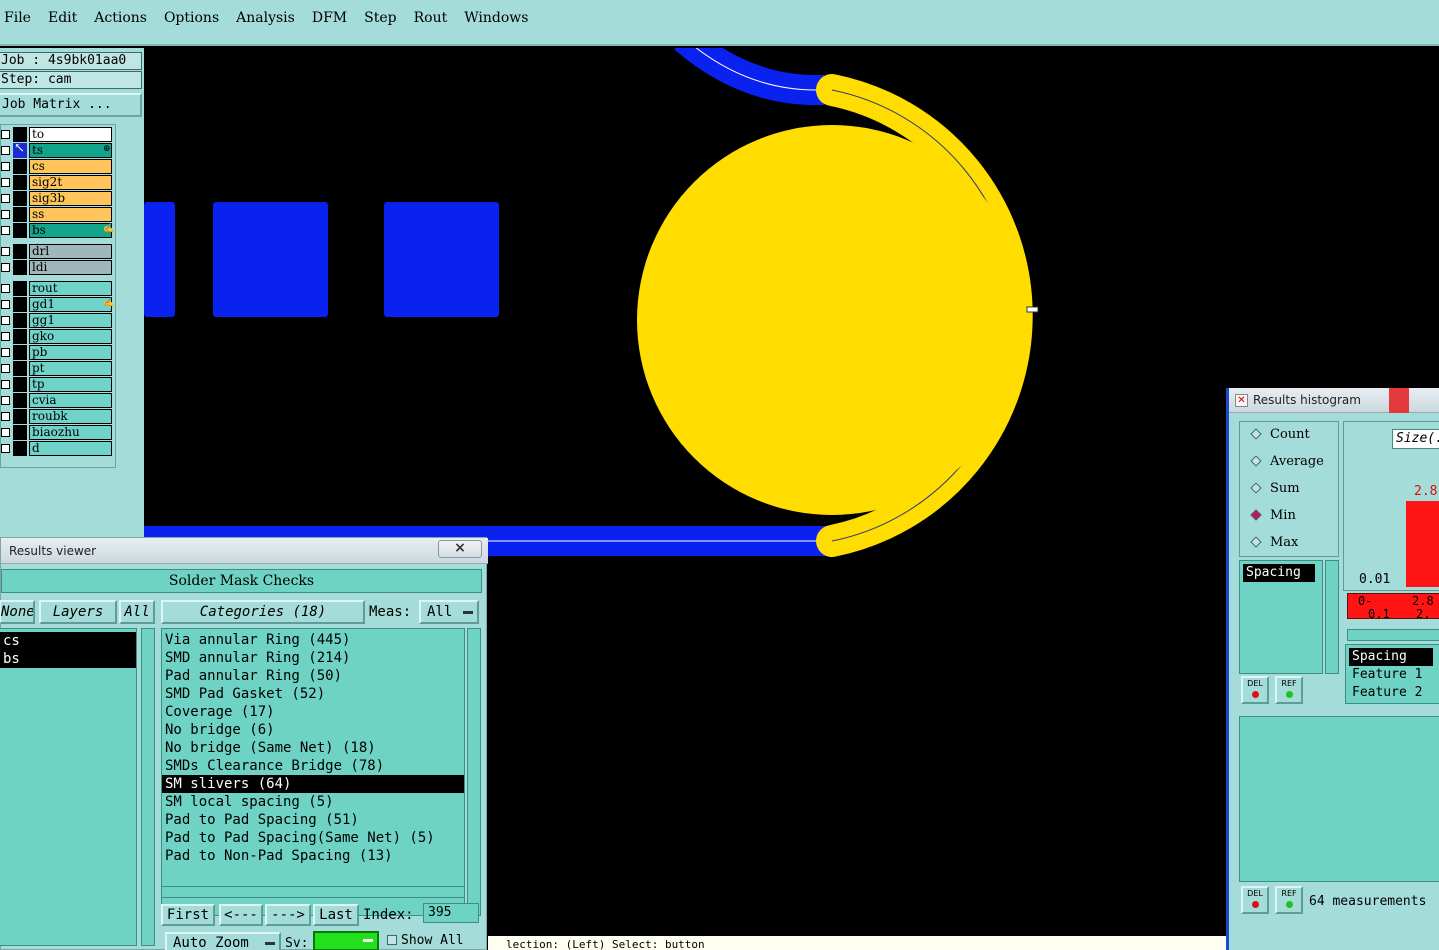 The width and height of the screenshot is (1439, 950). What do you see at coordinates (392, 940) in the screenshot?
I see `show-all-checkbox` at bounding box center [392, 940].